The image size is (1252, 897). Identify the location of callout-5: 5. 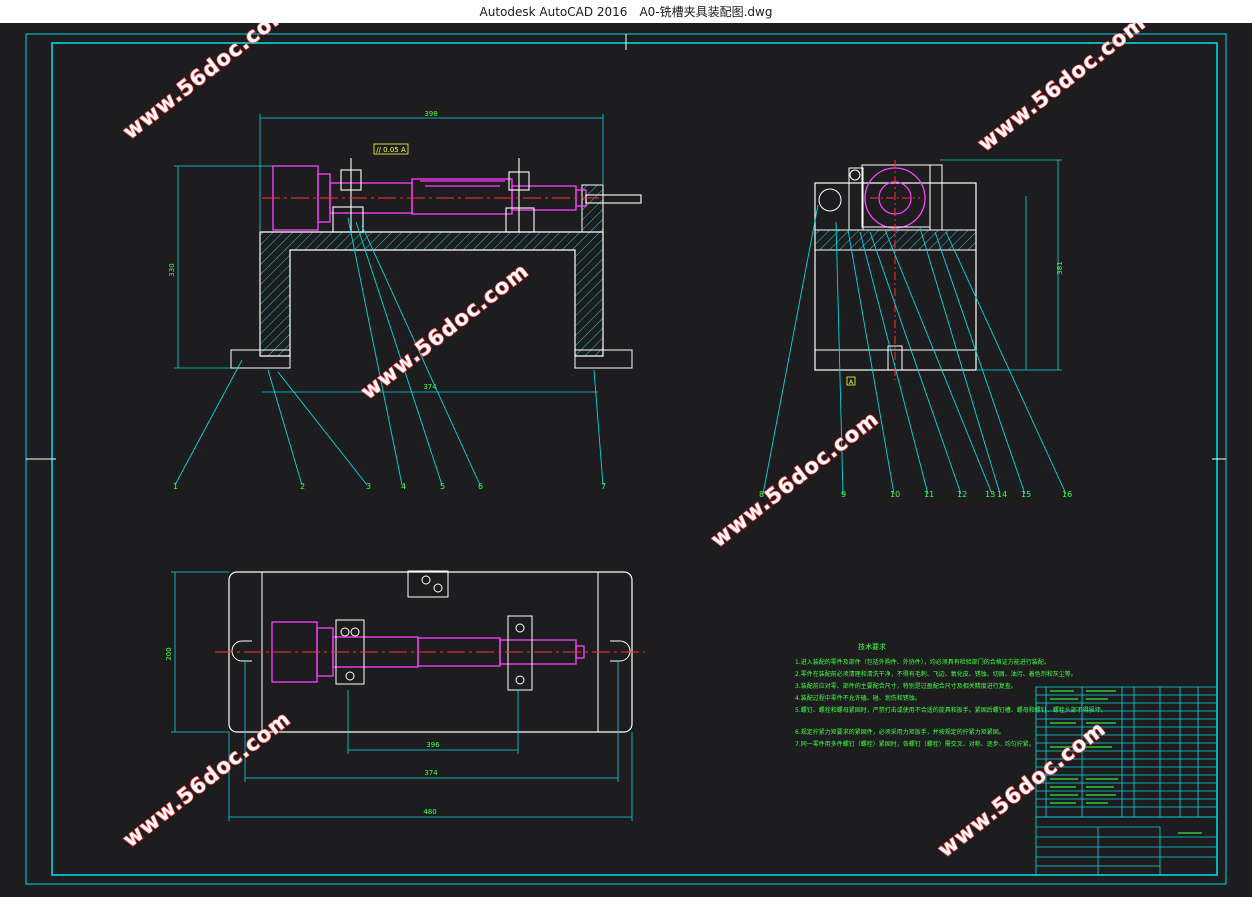
(442, 486).